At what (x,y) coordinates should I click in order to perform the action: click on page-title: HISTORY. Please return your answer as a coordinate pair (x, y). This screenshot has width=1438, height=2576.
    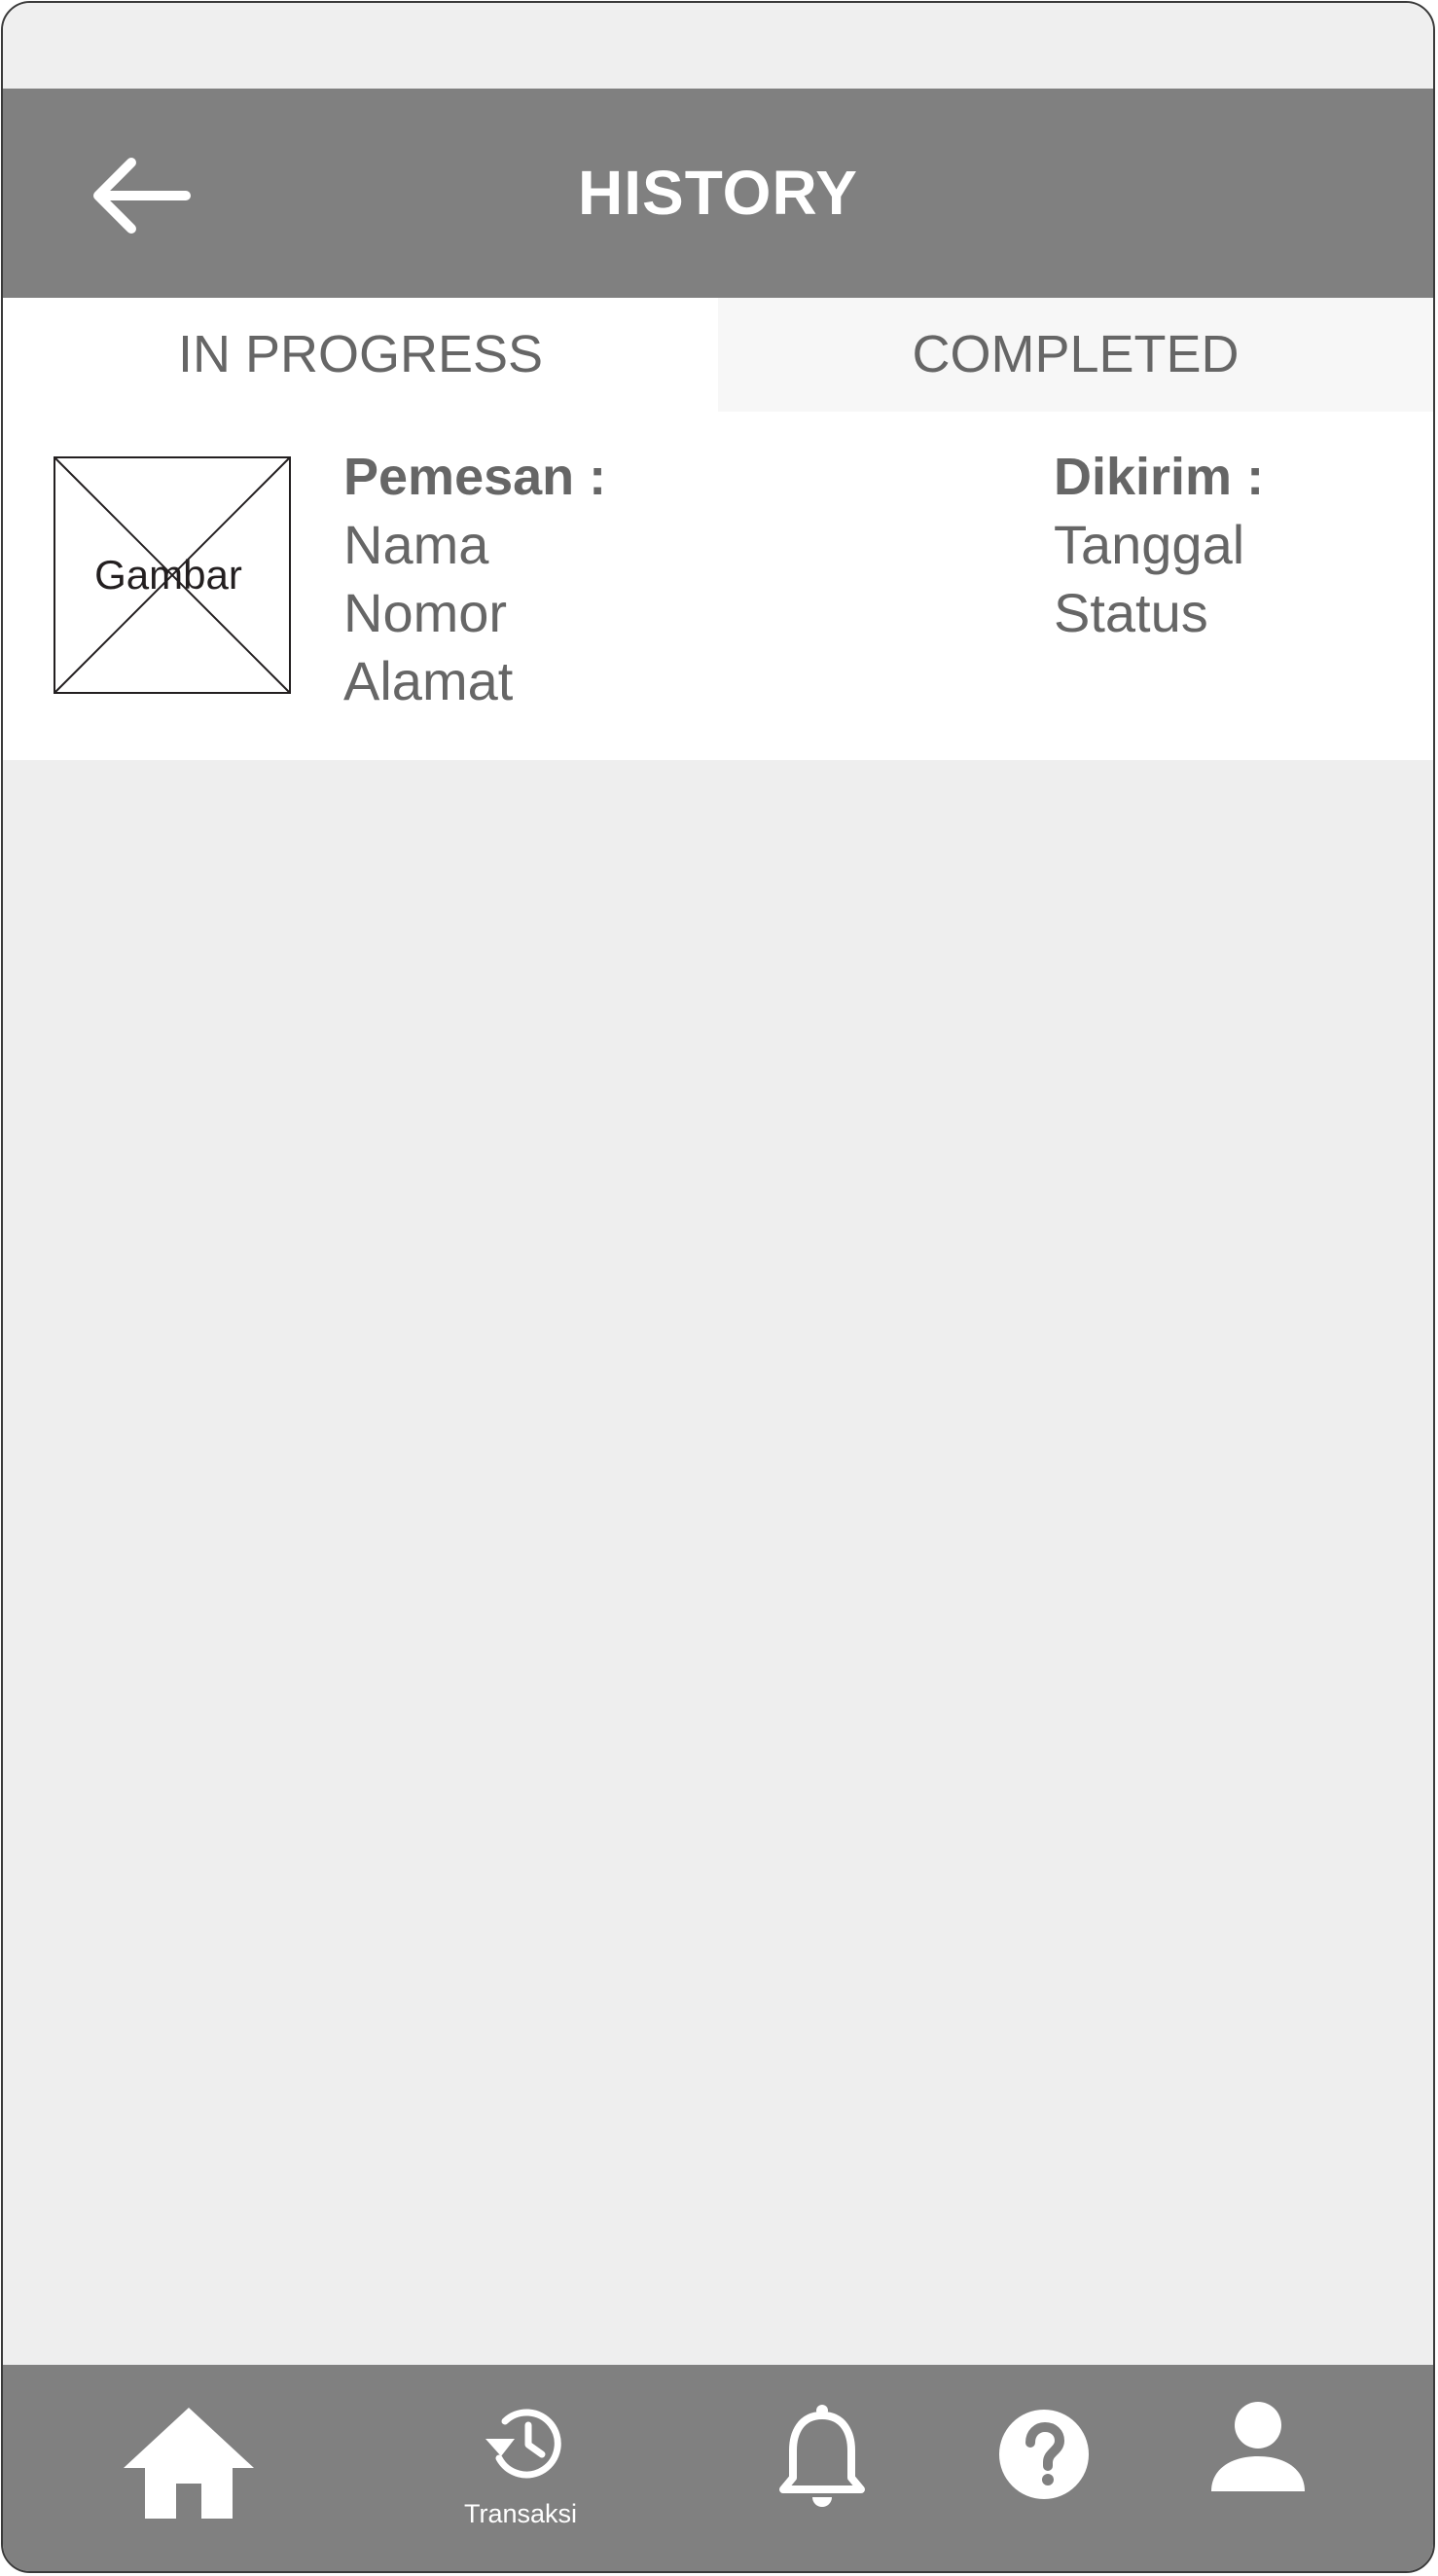
    Looking at the image, I should click on (718, 193).